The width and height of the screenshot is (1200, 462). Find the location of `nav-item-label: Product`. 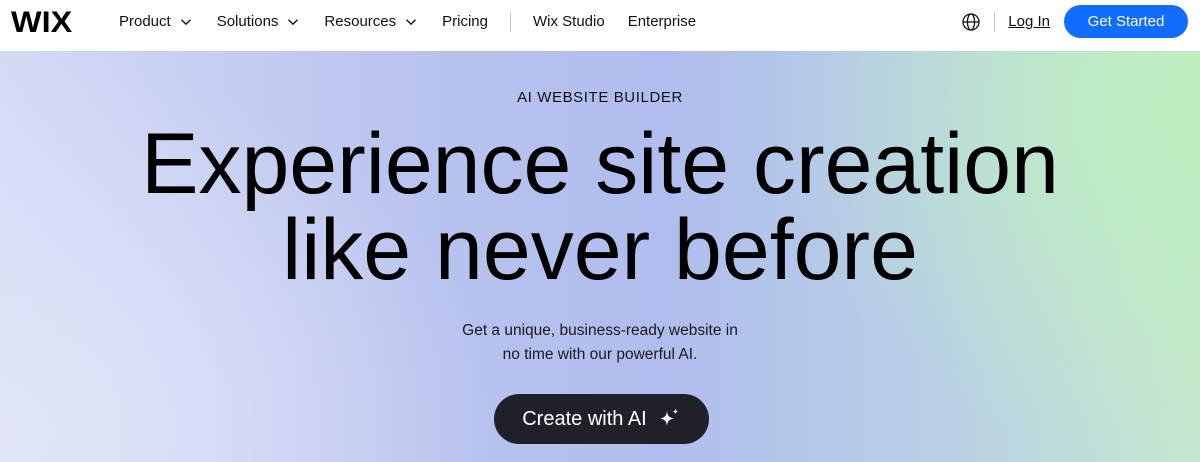

nav-item-label: Product is located at coordinates (145, 21).